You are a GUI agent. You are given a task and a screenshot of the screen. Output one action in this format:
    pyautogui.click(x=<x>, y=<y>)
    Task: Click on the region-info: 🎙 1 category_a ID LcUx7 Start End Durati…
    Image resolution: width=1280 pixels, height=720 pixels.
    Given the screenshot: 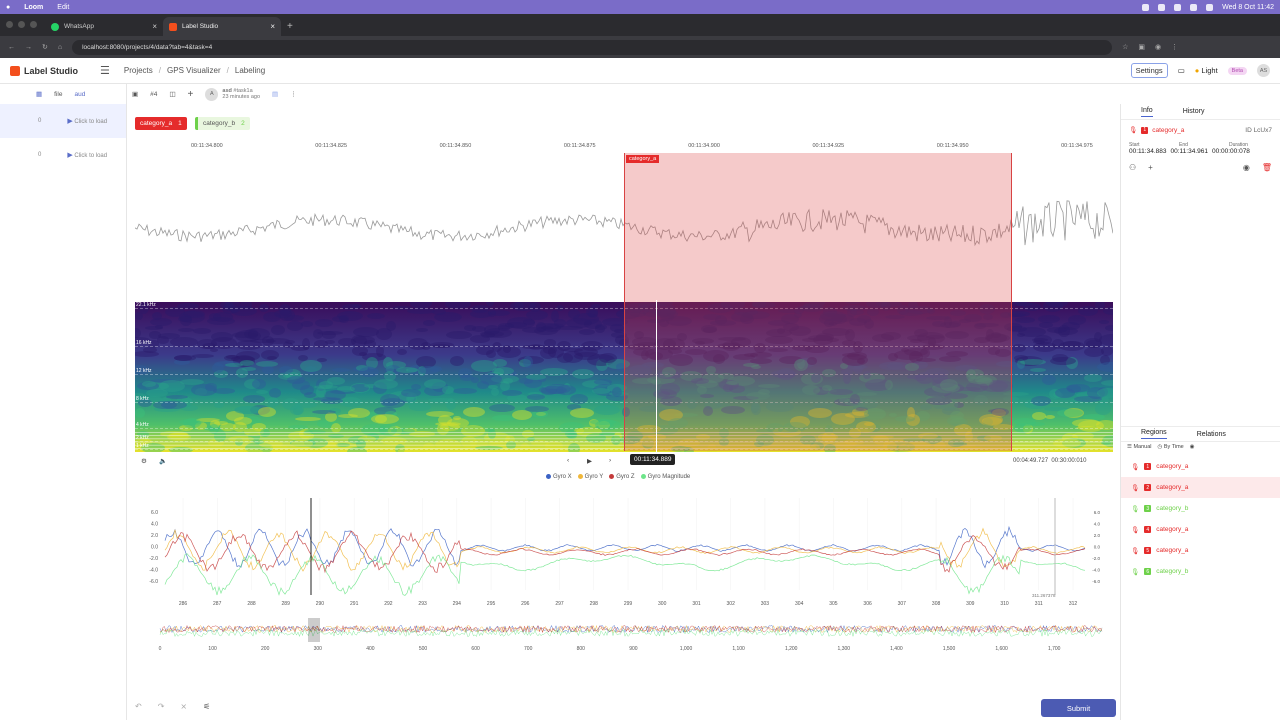 What is the action you would take?
    pyautogui.click(x=1200, y=146)
    